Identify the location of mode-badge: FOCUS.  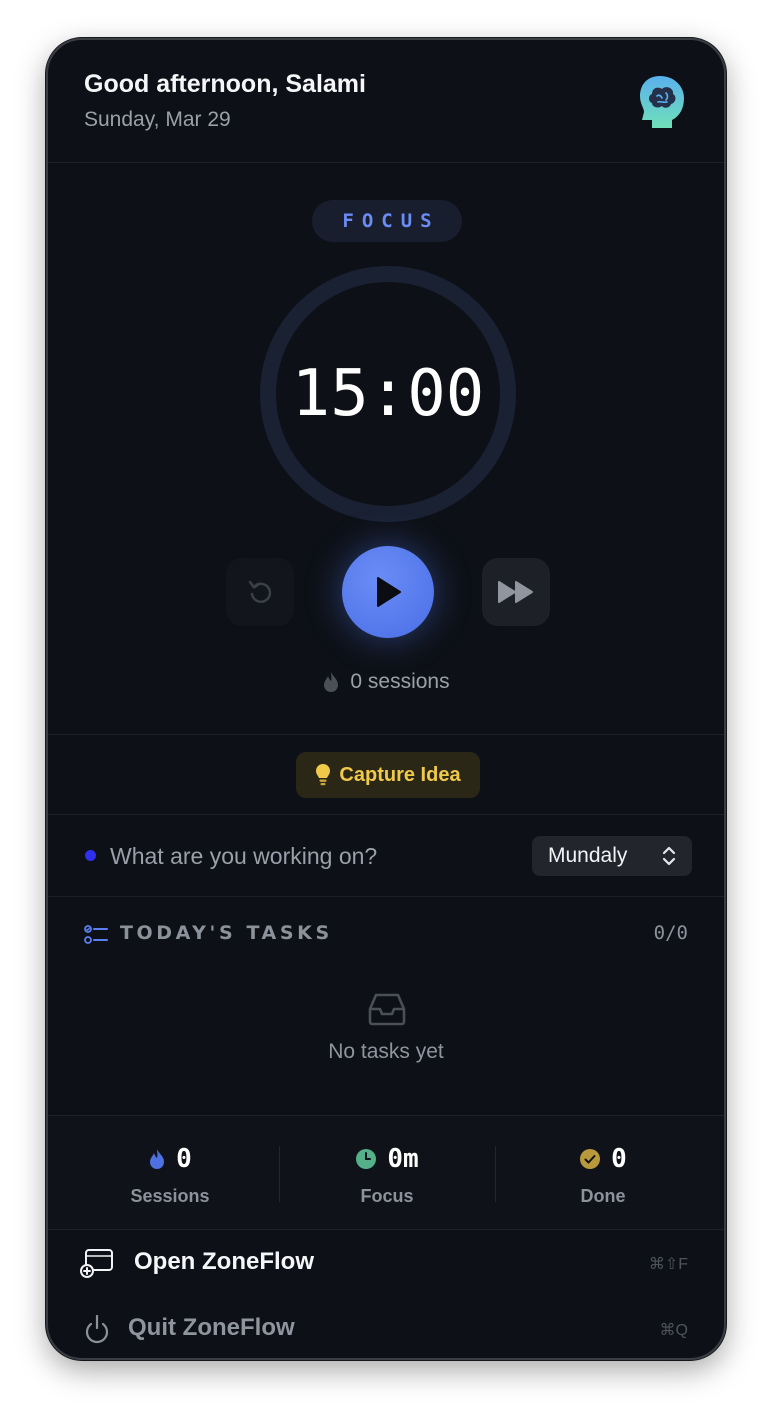
(387, 221).